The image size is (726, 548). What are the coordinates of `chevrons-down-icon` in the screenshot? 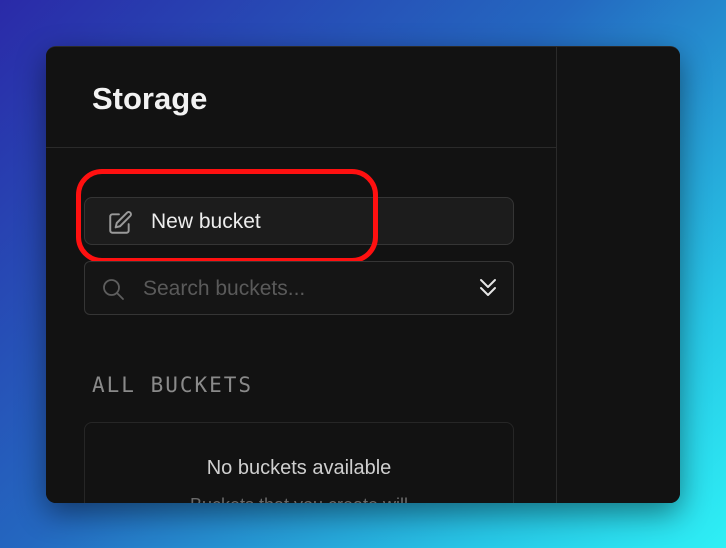 It's located at (488, 289).